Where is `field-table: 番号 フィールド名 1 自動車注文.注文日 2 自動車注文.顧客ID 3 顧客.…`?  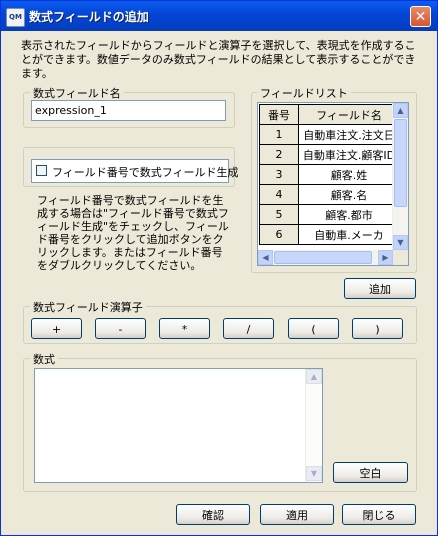 field-table: 番号 フィールド名 1 自動車注文.注文日 2 自動車注文.顧客ID 3 顧客.… is located at coordinates (329, 174).